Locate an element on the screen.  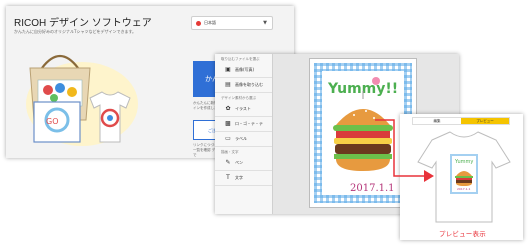
section-label: 取り込むファイルを選ぶ is located at coordinates (240, 59).